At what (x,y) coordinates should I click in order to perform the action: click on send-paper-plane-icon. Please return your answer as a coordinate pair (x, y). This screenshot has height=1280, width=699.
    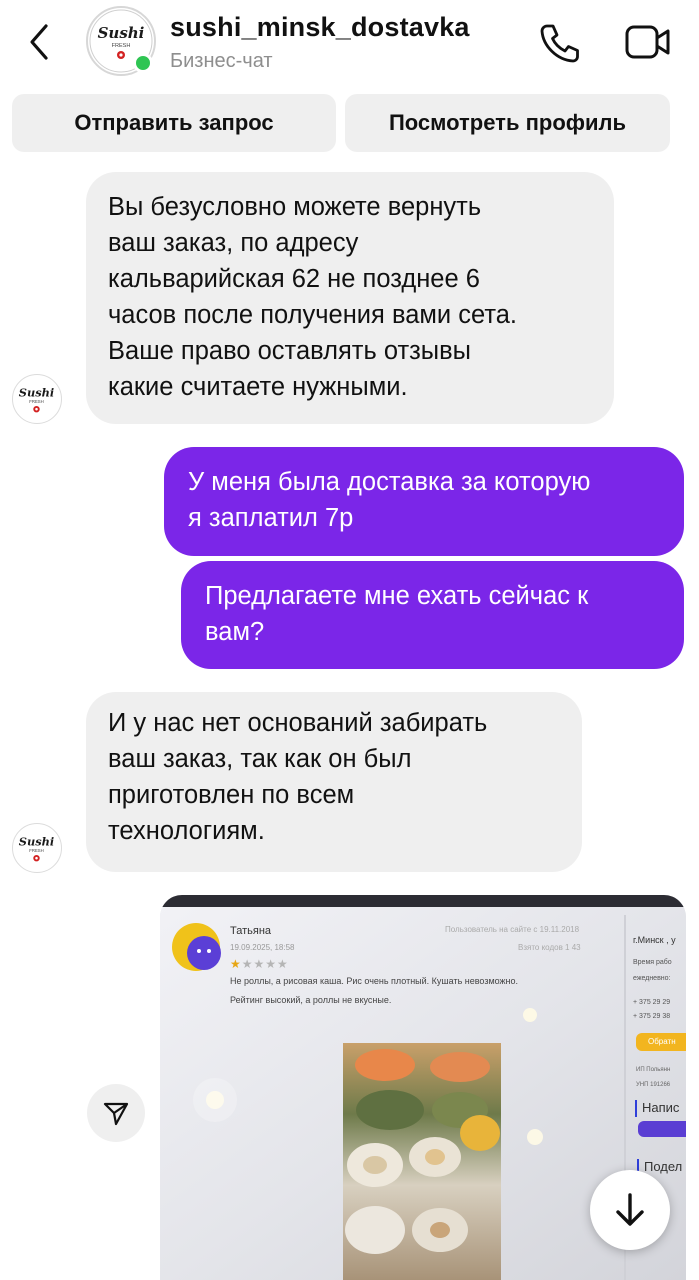
    Looking at the image, I should click on (116, 1114).